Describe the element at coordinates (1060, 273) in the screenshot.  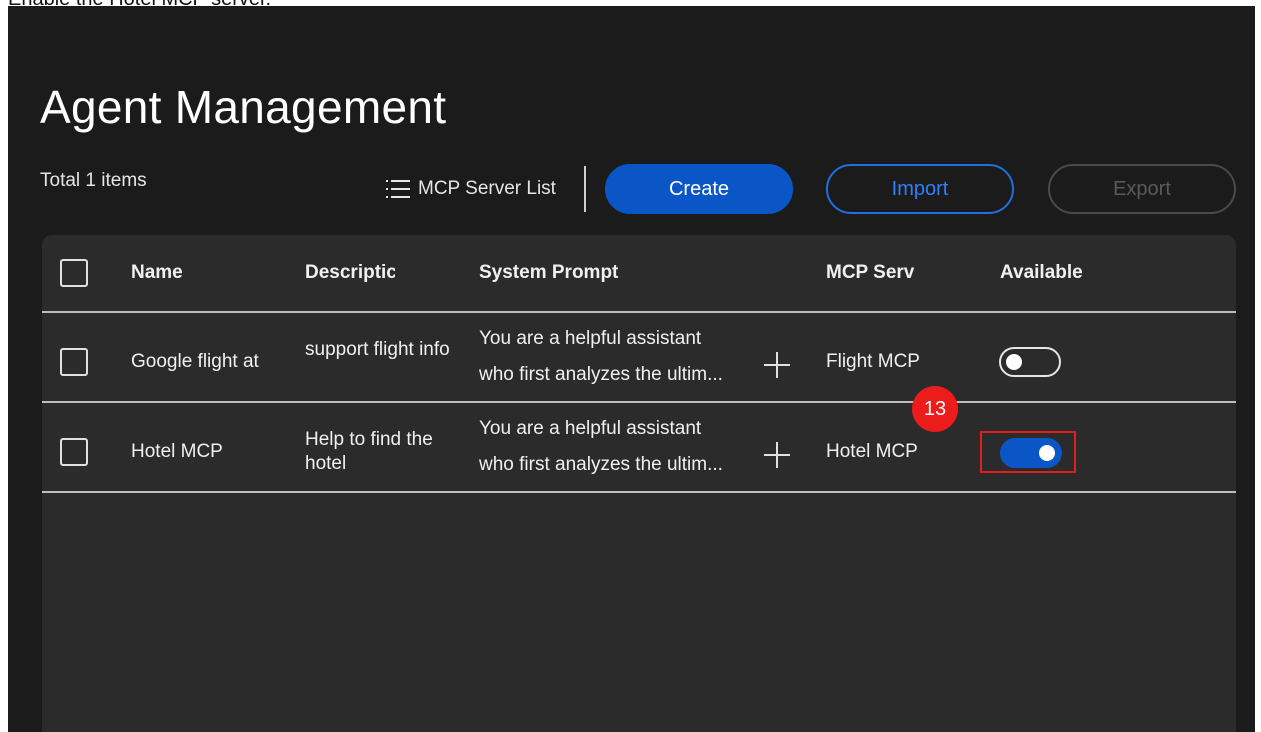
I see `column-header-available: Available` at that location.